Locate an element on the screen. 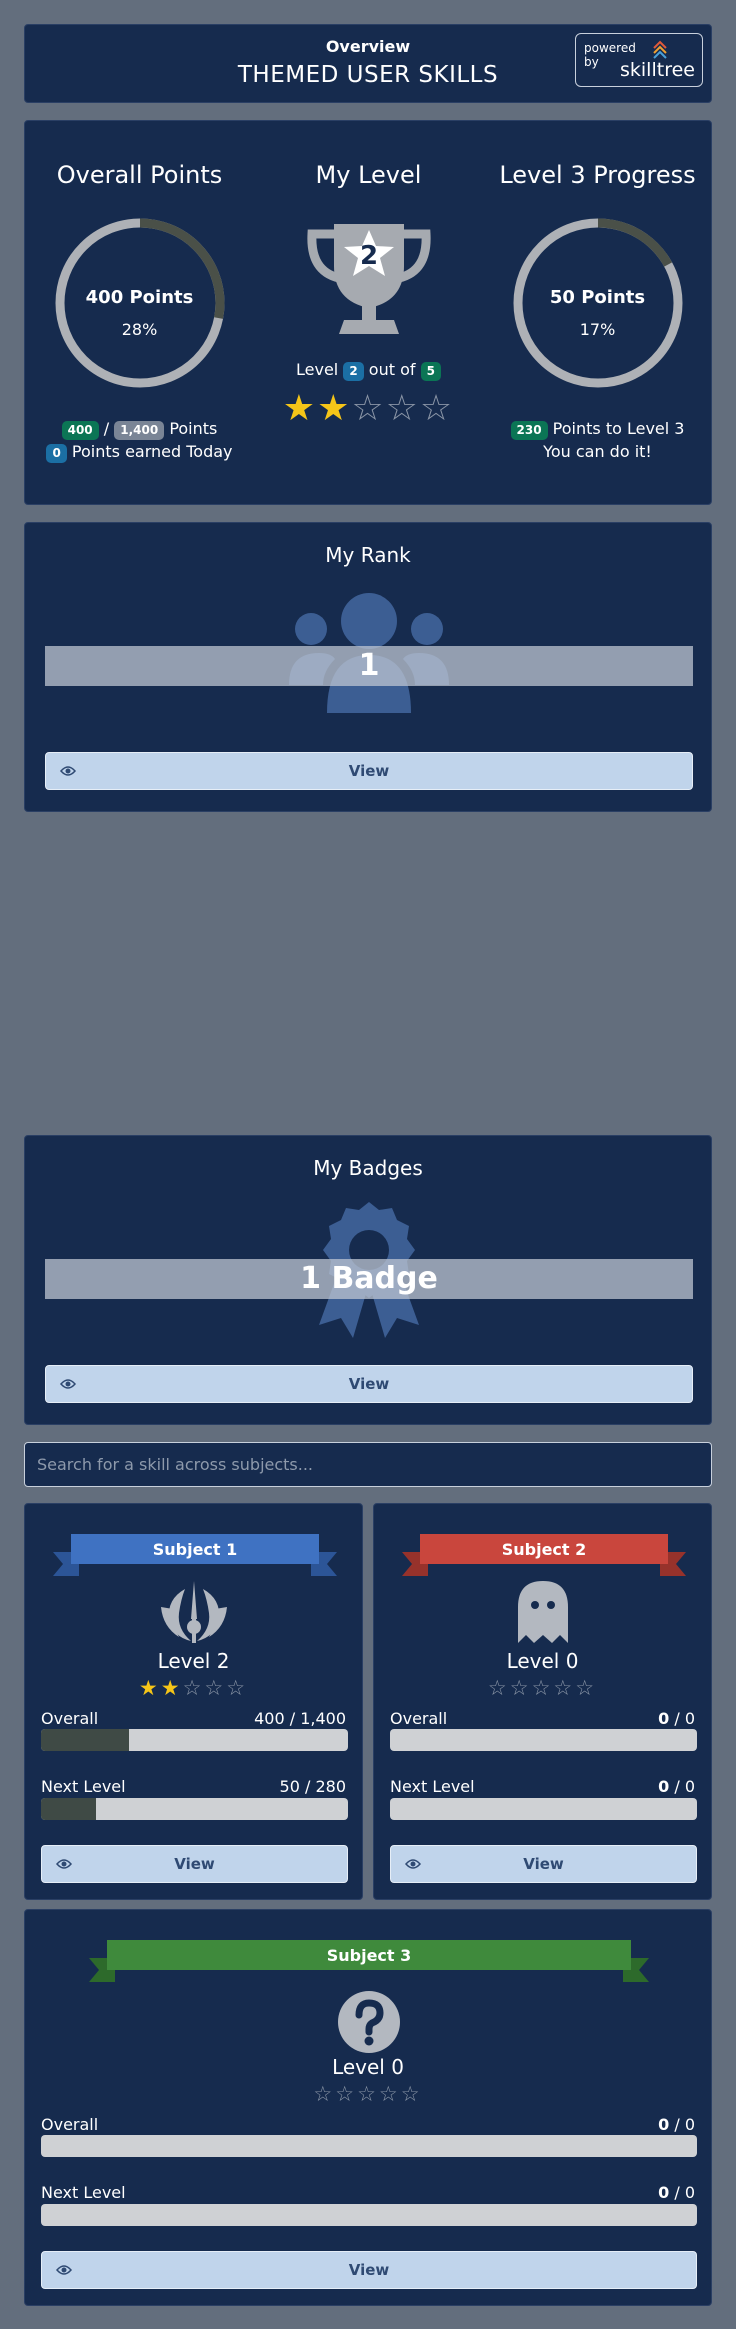 Image resolution: width=736 pixels, height=2329 pixels. remaining-badge: 230 is located at coordinates (529, 430).